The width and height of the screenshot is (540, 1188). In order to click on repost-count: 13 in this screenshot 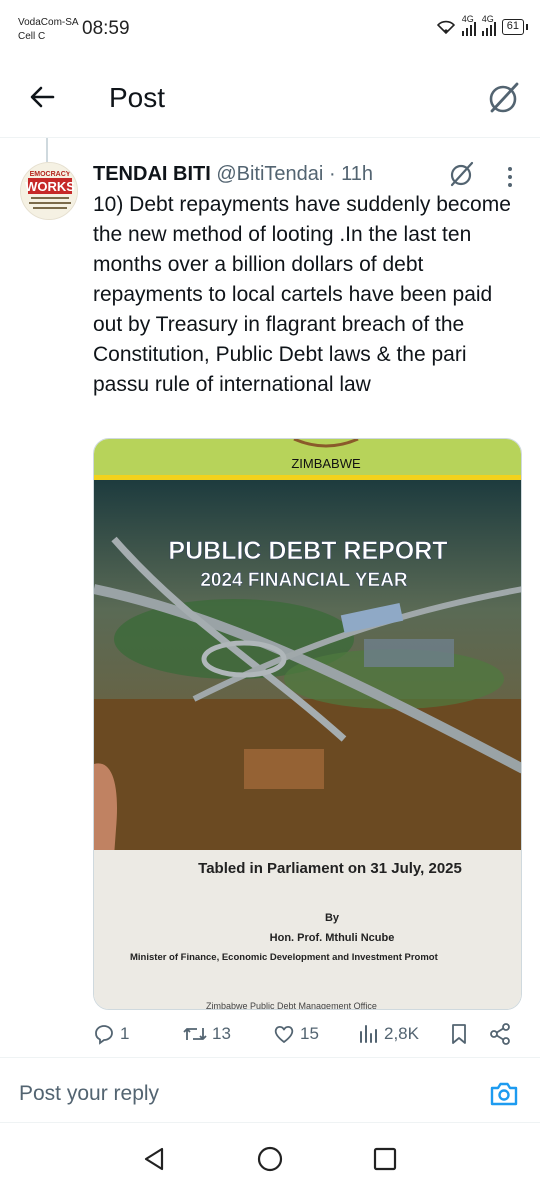, I will do `click(221, 1033)`.